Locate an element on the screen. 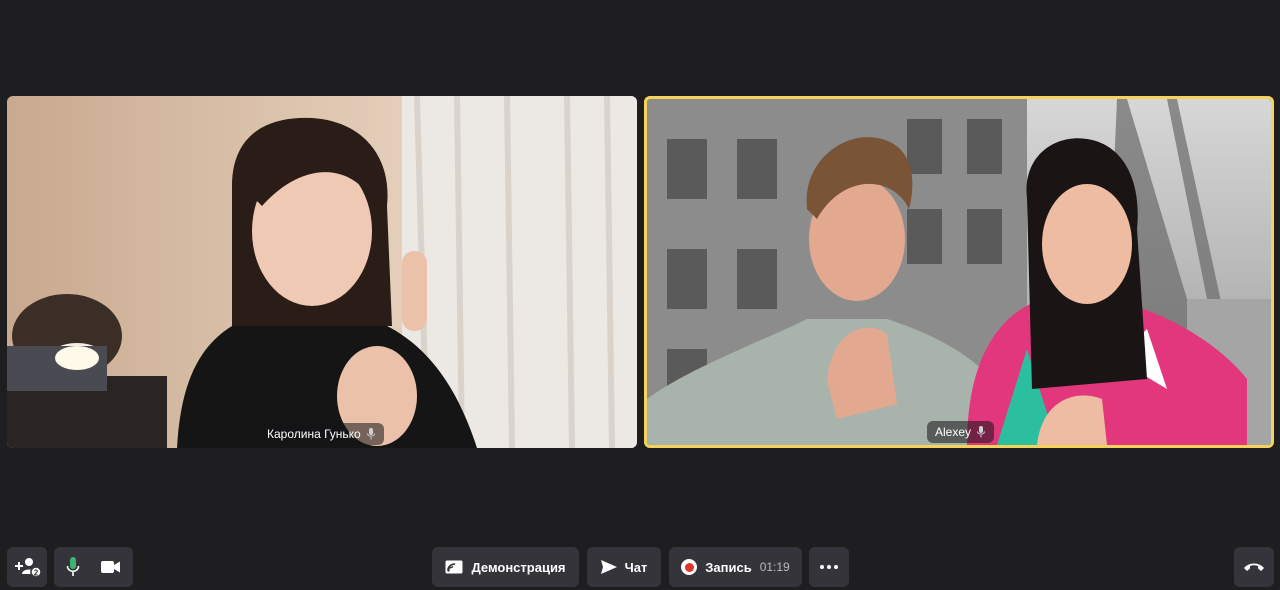 This screenshot has height=590, width=1280. call-toolbar: 2 Демонстрация Чат Запись 01:19 is located at coordinates (640, 567).